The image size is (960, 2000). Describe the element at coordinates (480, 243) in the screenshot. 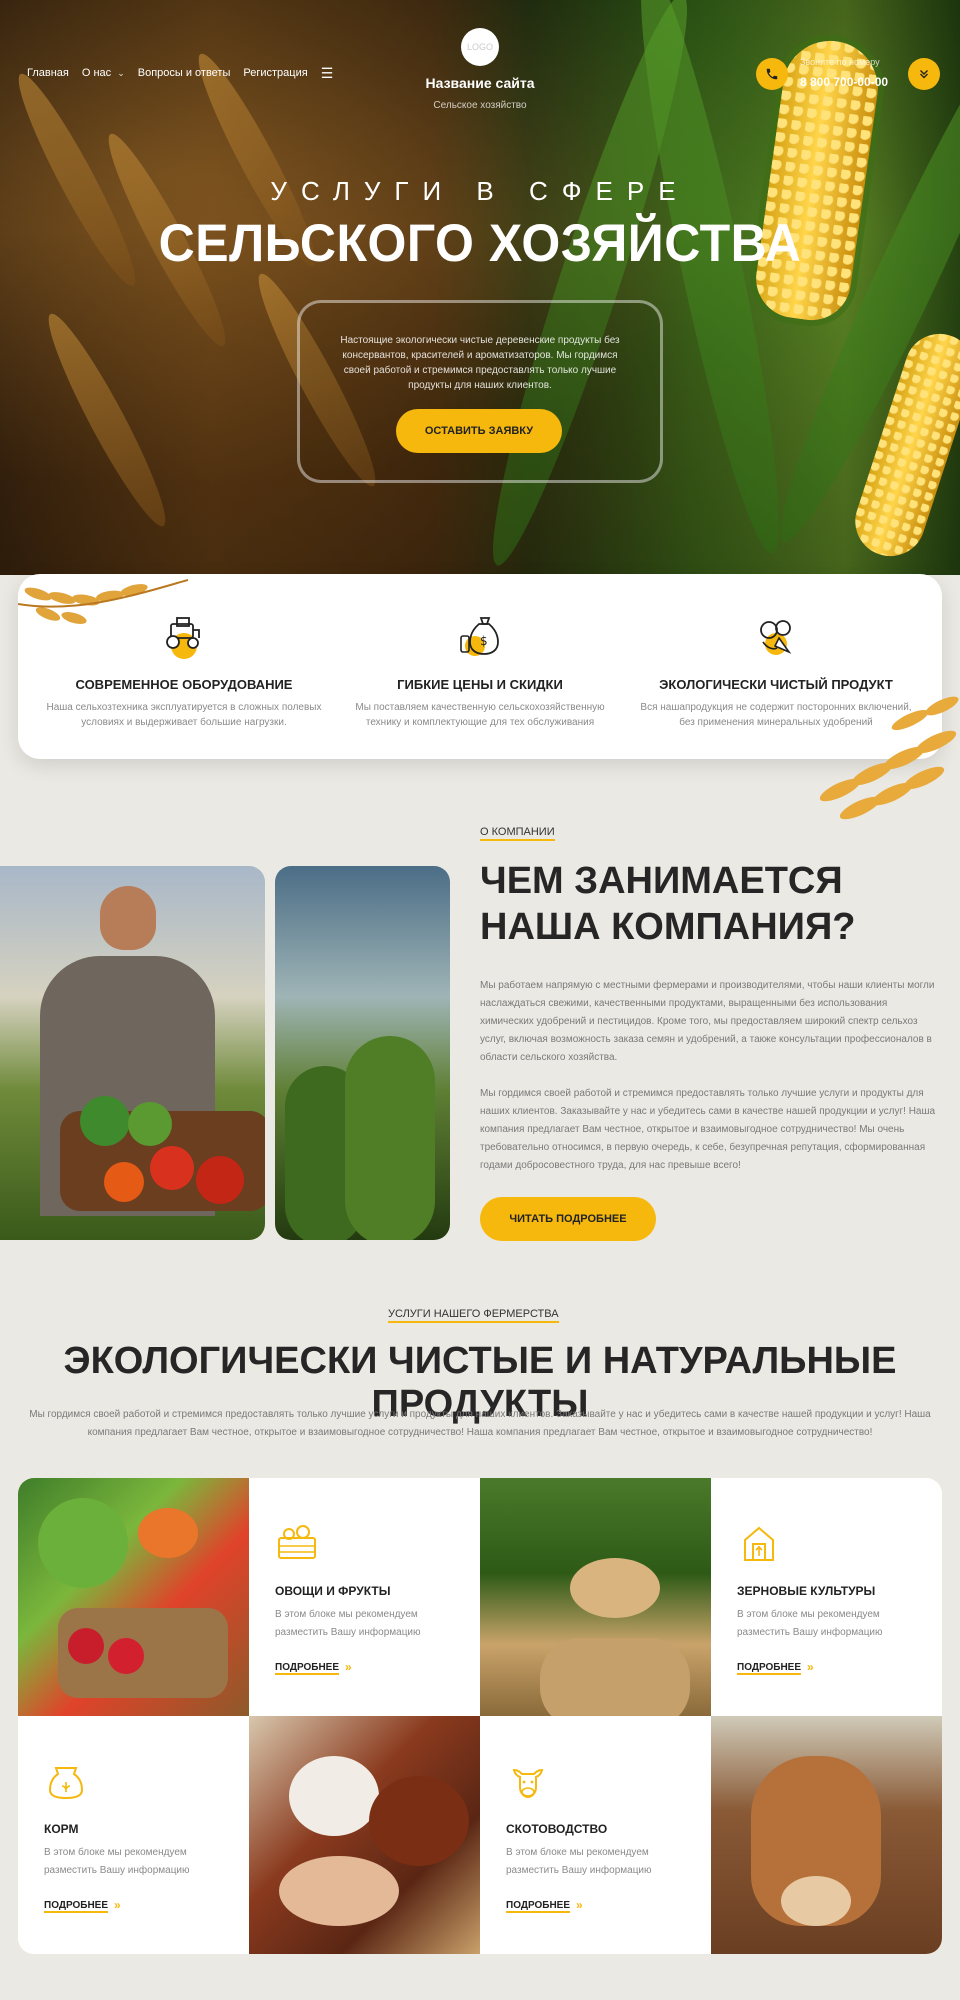

I see `hero-title: СЕЛЬСКОГО ХОЗЯЙСТВА` at that location.